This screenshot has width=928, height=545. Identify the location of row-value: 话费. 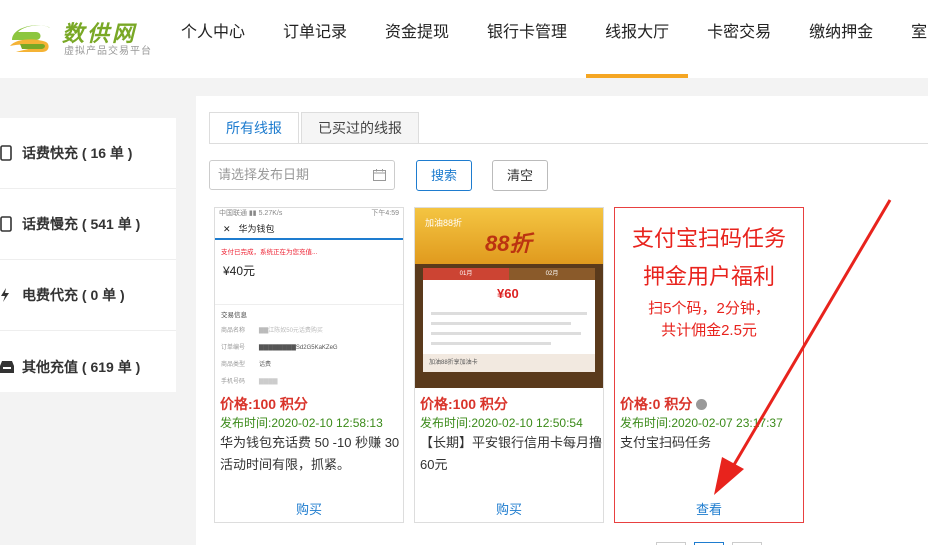
(265, 365).